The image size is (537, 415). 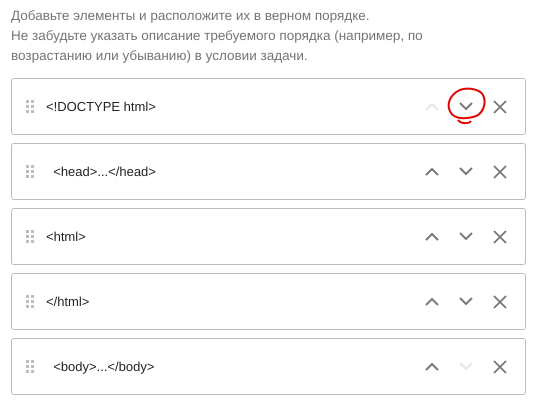 What do you see at coordinates (217, 46) in the screenshot?
I see `instruction-text: Не забудьте указать описание требуемого порядка (например, по возрастанию или убыванию) в условии задачи.` at bounding box center [217, 46].